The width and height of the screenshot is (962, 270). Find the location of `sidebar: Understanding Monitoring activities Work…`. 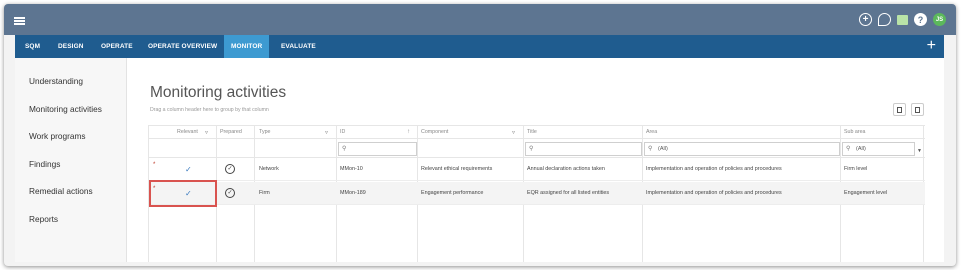

sidebar: Understanding Monitoring activities Work… is located at coordinates (71, 160).